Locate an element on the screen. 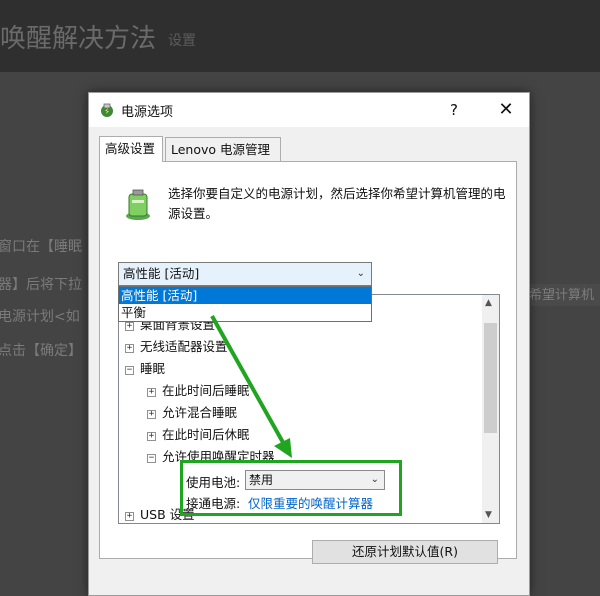 The width and height of the screenshot is (600, 596). background-title: 唤醒解决方法 is located at coordinates (78, 39).